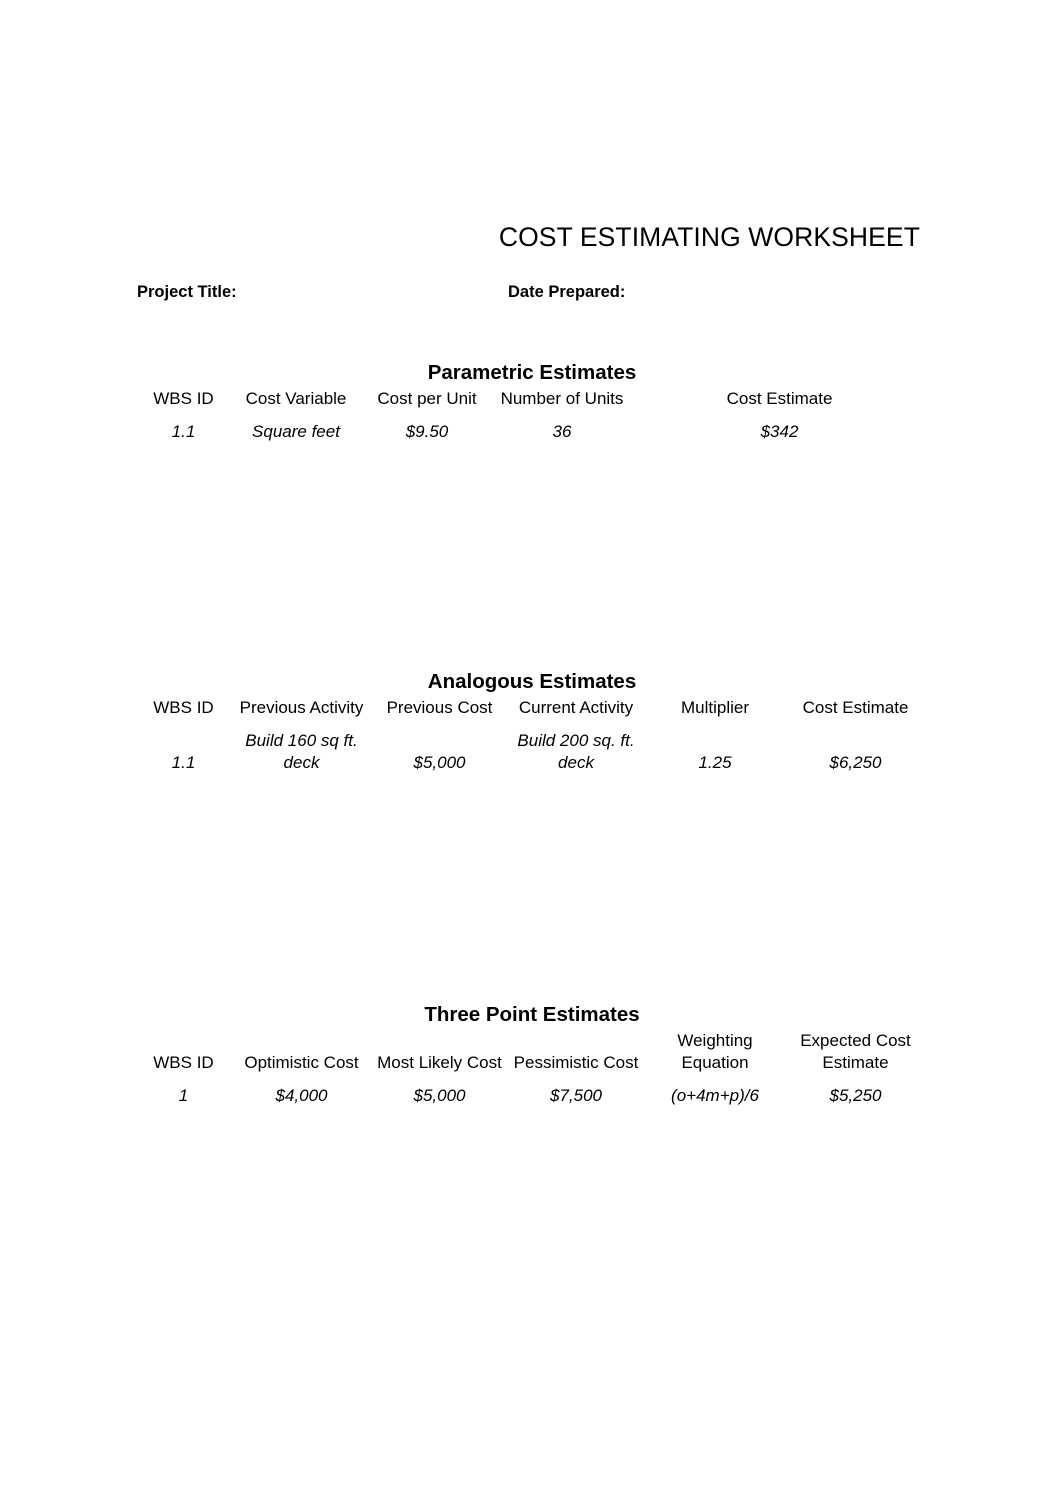  I want to click on table-row: 1.1 Square feet $9.50 36 $342, so click(532, 427).